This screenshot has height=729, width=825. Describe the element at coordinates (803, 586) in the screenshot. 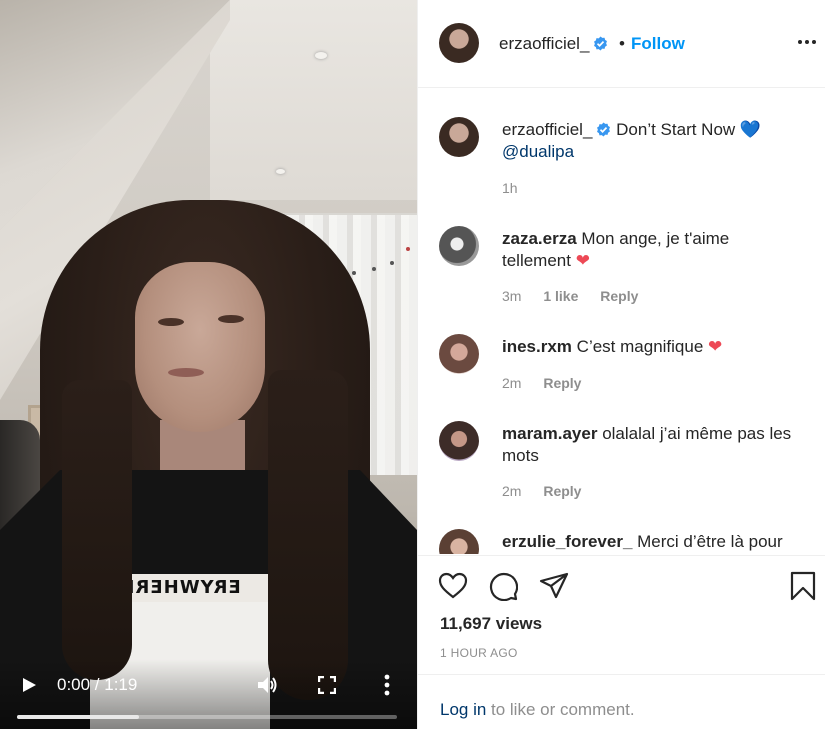

I see `bookmark-icon` at that location.